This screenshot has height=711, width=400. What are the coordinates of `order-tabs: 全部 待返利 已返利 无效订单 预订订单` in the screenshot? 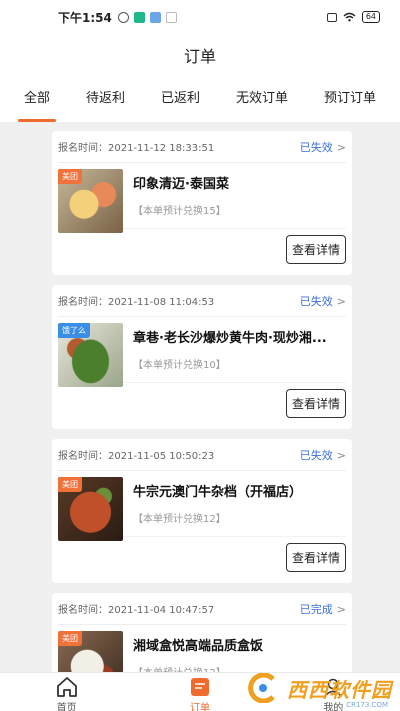 It's located at (200, 99).